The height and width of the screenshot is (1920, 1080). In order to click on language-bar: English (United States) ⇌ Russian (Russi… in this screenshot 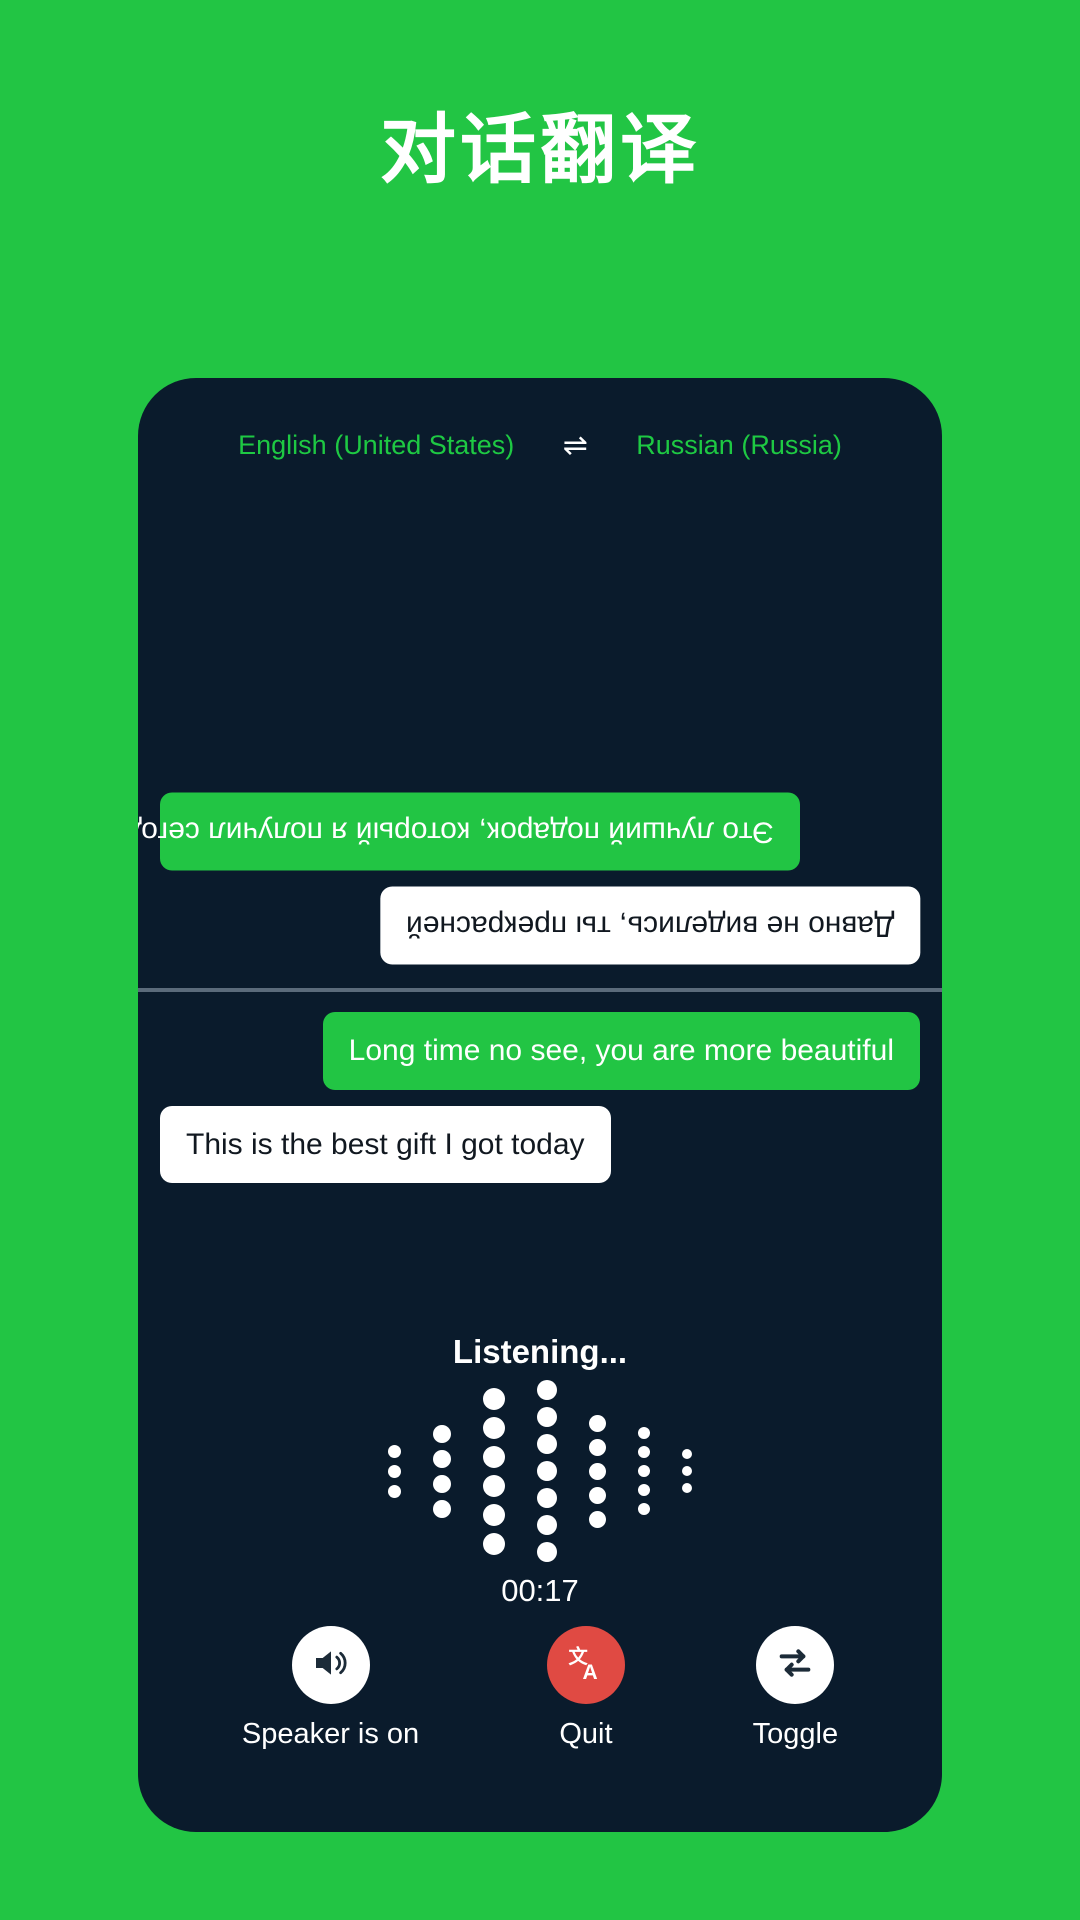, I will do `click(540, 445)`.